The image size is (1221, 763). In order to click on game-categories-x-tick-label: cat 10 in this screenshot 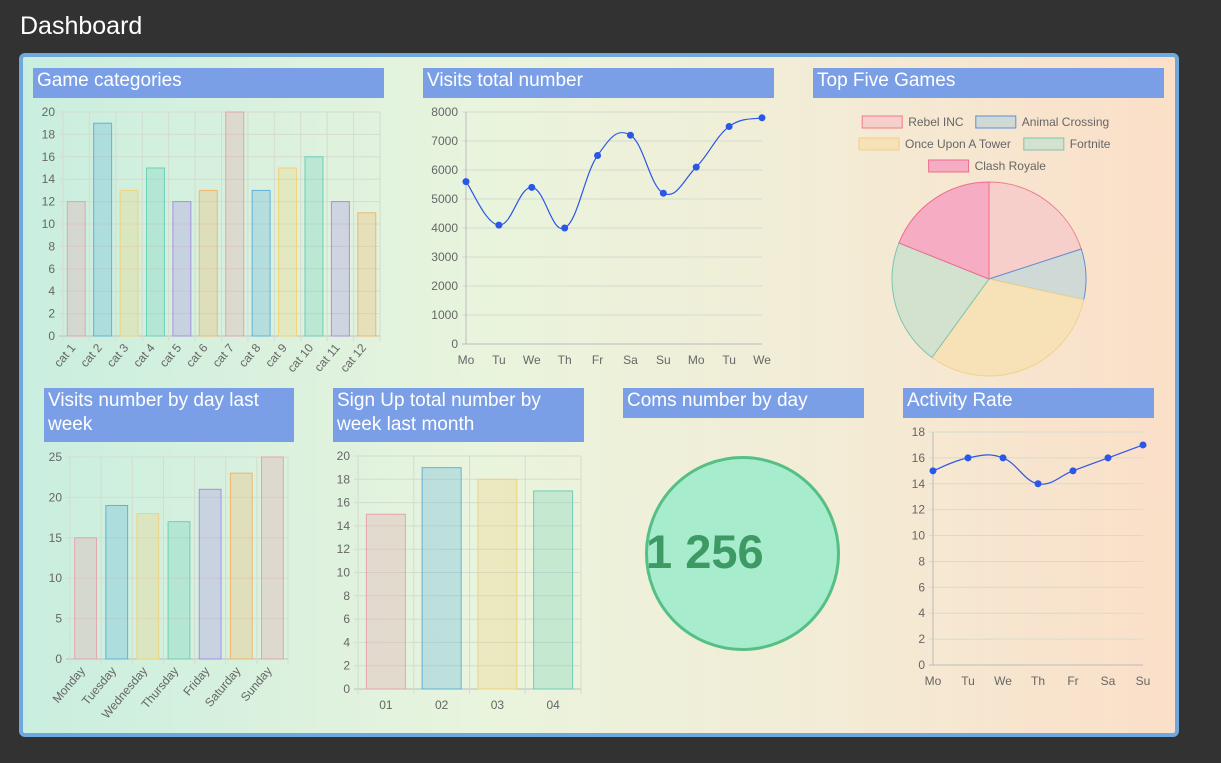, I will do `click(301, 358)`.